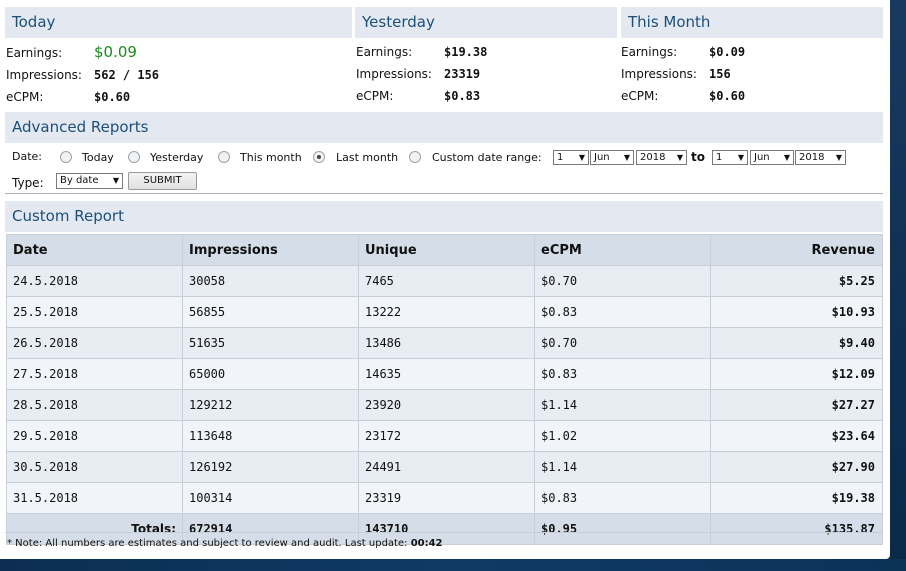  Describe the element at coordinates (730, 157) in the screenshot. I see `to-day-select: 1 ▼` at that location.